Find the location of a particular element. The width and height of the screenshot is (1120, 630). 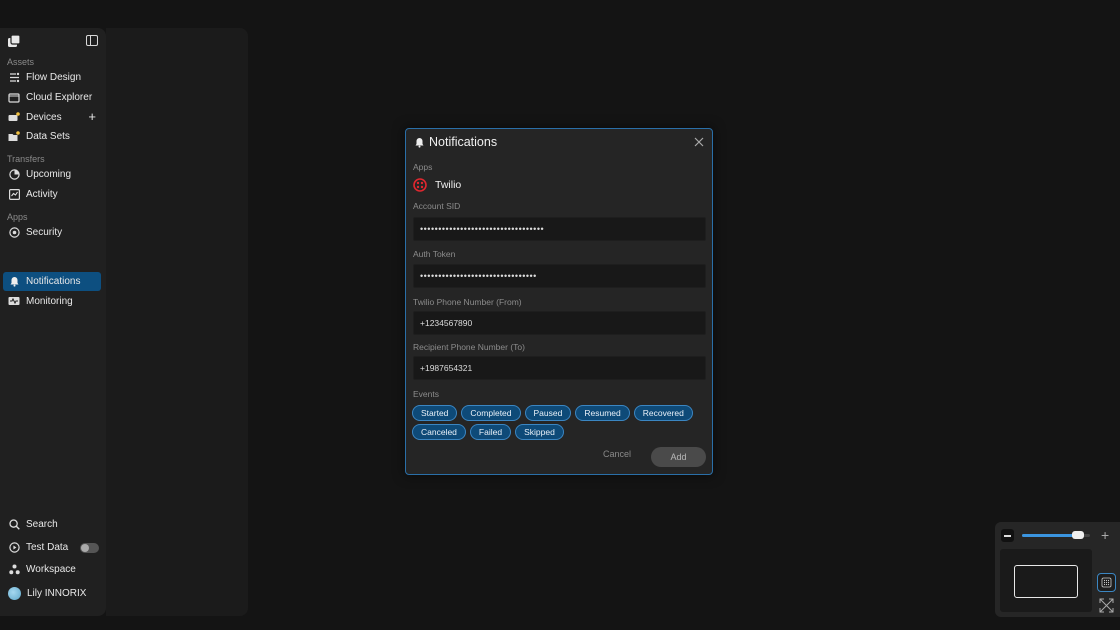

sidebar-item-search: Search is located at coordinates (52, 524).